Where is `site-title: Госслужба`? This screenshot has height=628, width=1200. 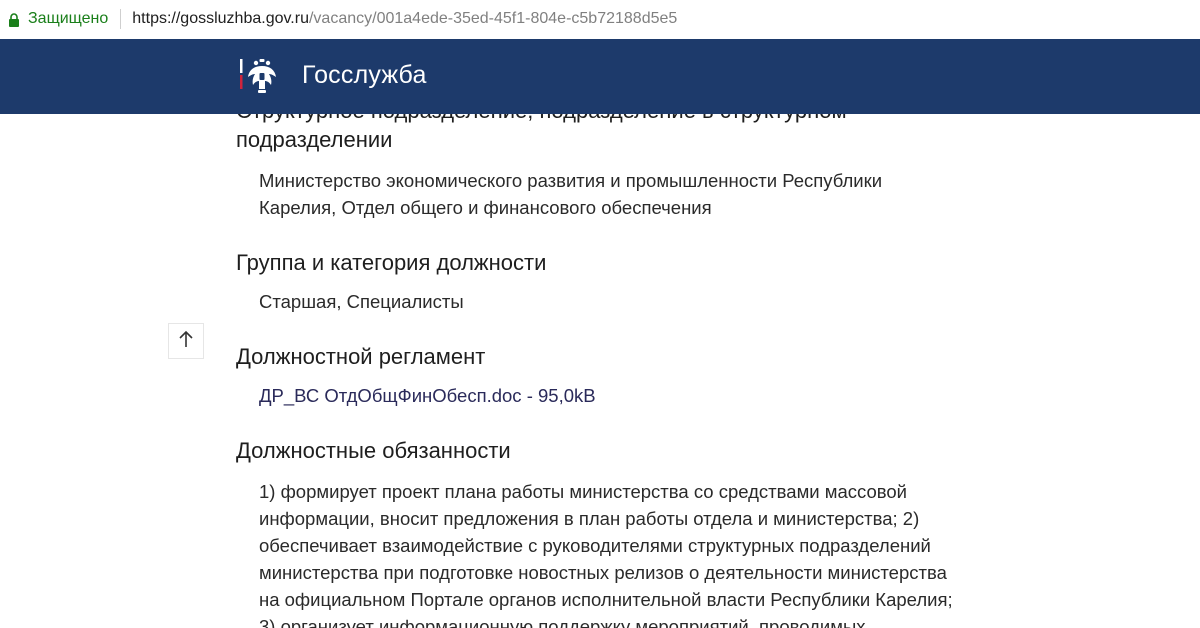 site-title: Госслужба is located at coordinates (364, 75).